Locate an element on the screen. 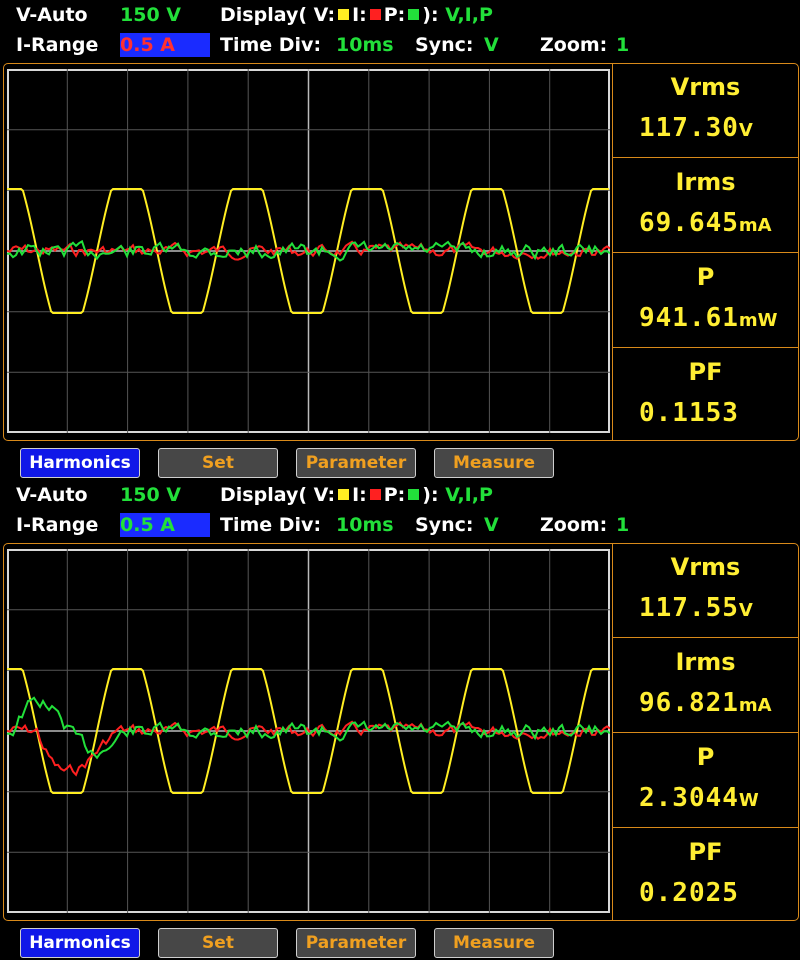 The height and width of the screenshot is (960, 800). reading-value: 117.30V is located at coordinates (696, 128).